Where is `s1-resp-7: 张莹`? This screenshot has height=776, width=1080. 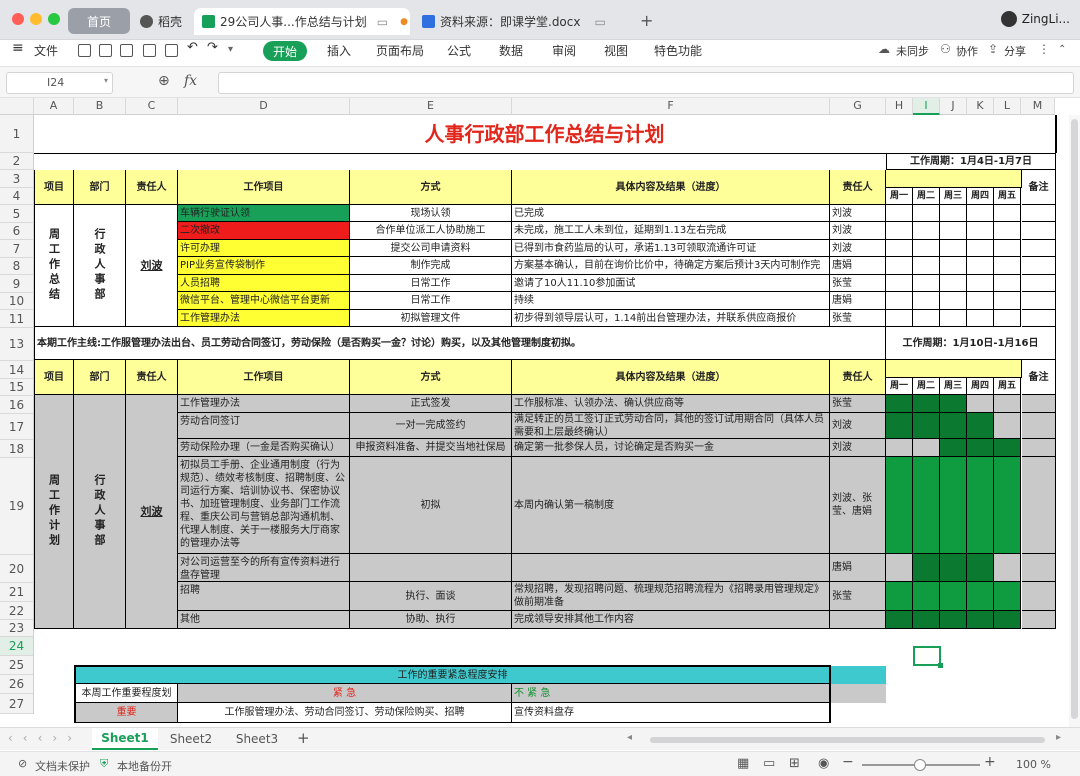 s1-resp-7: 张莹 is located at coordinates (858, 318).